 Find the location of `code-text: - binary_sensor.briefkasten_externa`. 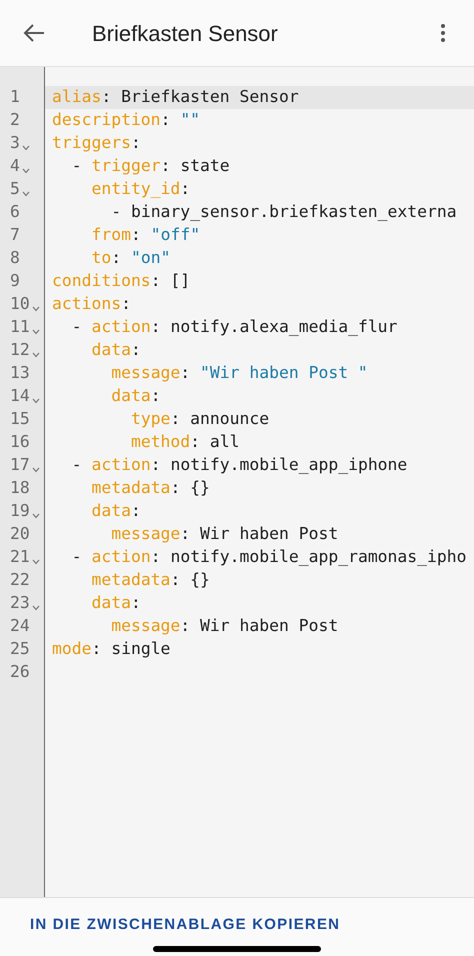

code-text: - binary_sensor.briefkasten_externa is located at coordinates (284, 212).